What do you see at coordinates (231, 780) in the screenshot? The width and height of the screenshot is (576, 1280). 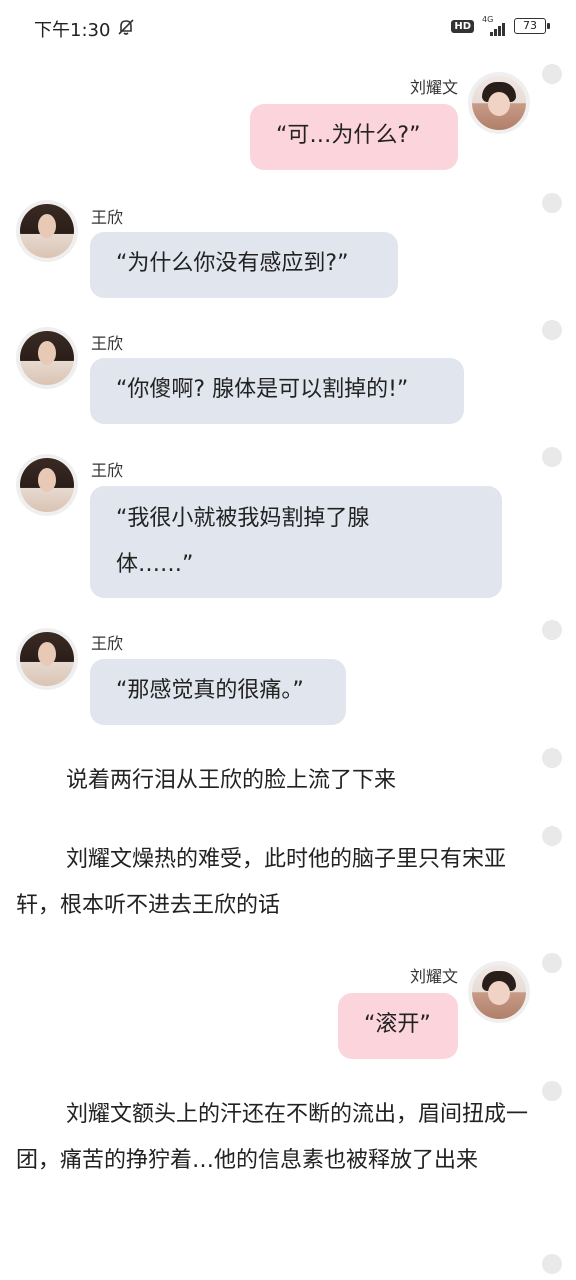 I see `narration-paragraph: 说着两行泪从王欣的脸上流了下来` at bounding box center [231, 780].